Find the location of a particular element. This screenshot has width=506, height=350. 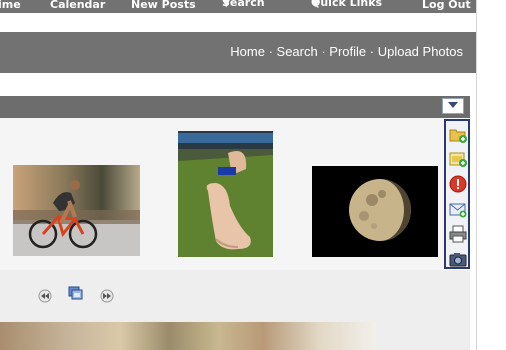

page-margin is located at coordinates (491, 175).